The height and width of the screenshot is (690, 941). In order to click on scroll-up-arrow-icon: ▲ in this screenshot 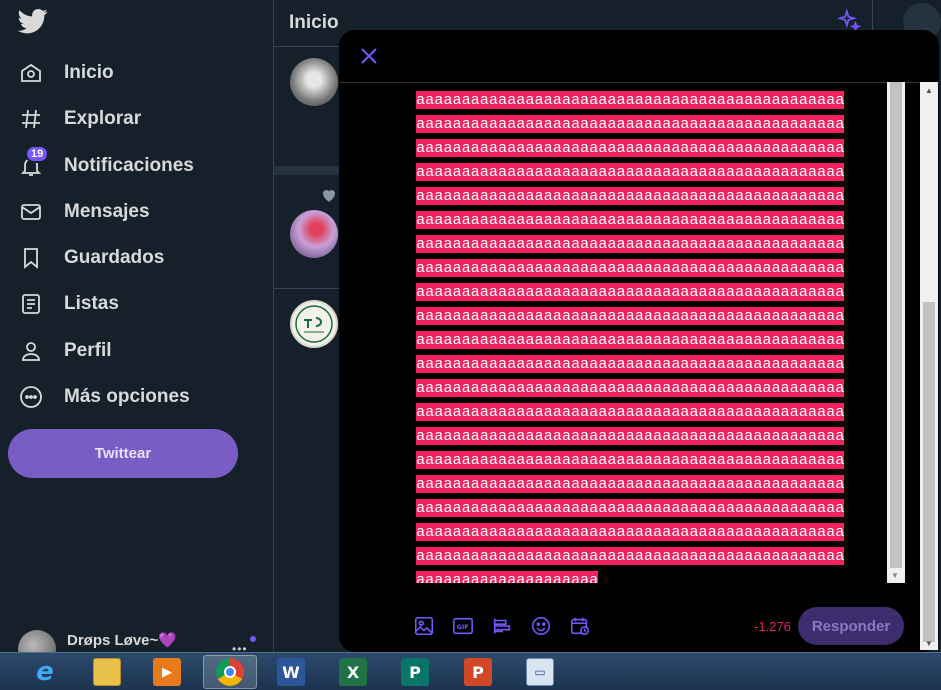, I will do `click(929, 90)`.